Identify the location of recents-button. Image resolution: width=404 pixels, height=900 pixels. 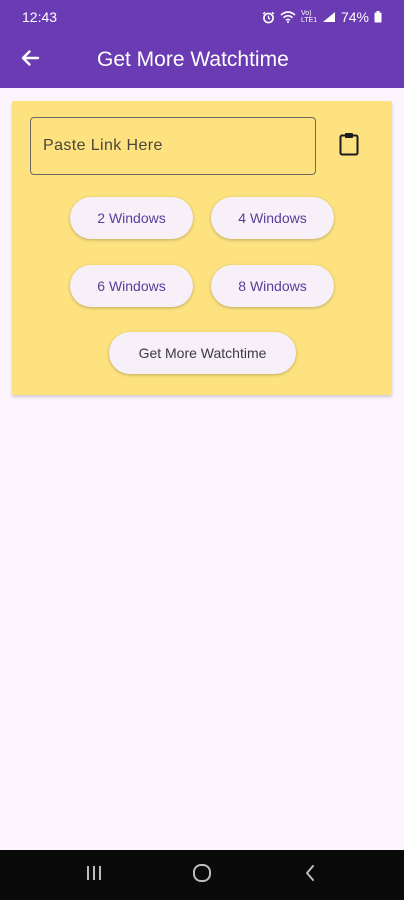
(94, 875).